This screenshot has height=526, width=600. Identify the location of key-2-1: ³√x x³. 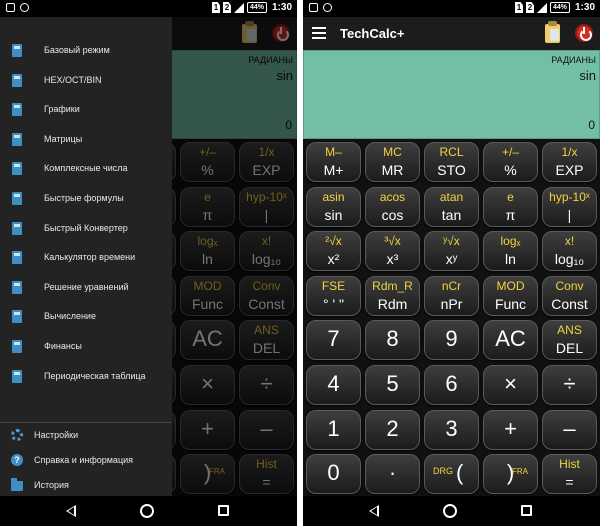
(392, 251).